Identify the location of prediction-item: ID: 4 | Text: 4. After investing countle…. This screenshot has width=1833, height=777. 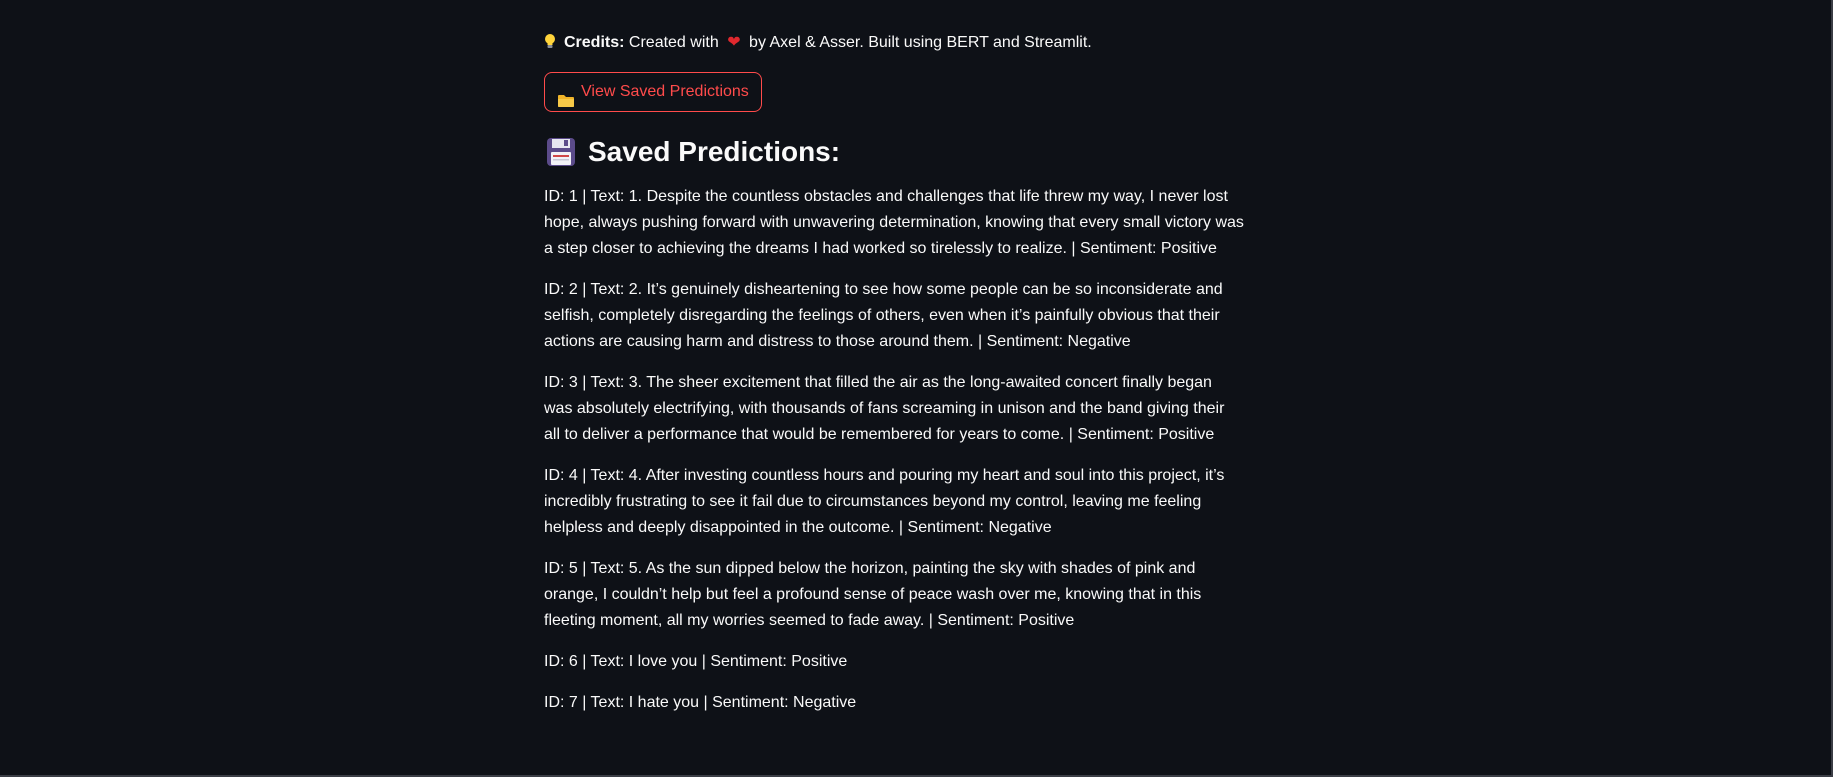
(884, 501).